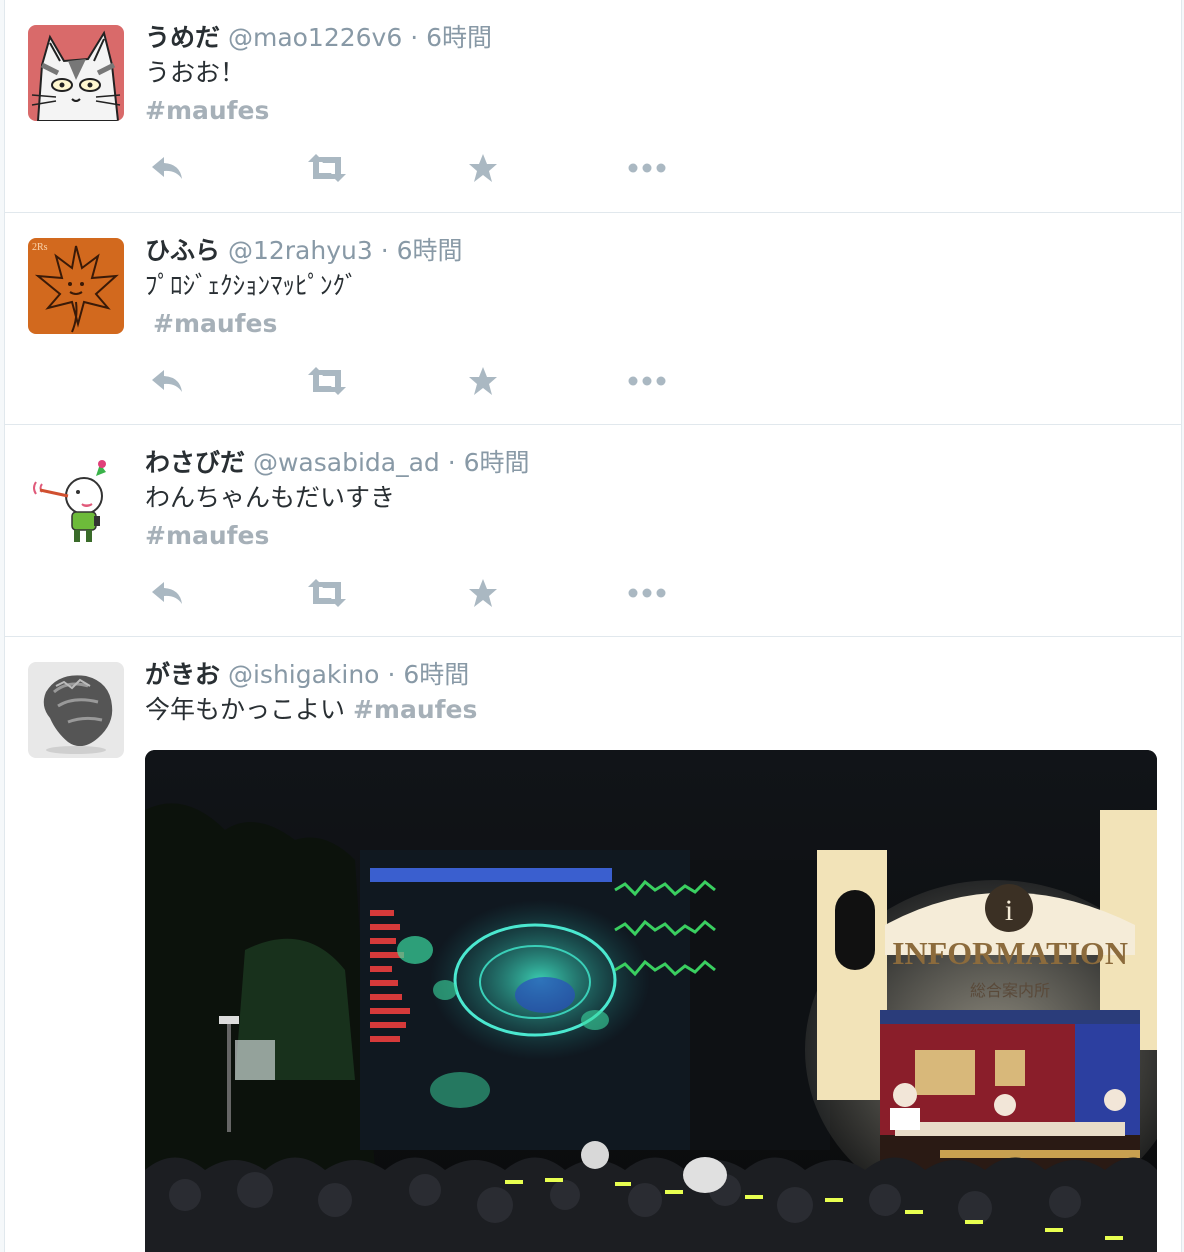  Describe the element at coordinates (270, 497) in the screenshot. I see `tweet-text-line: わんちゃんもだいすき` at that location.